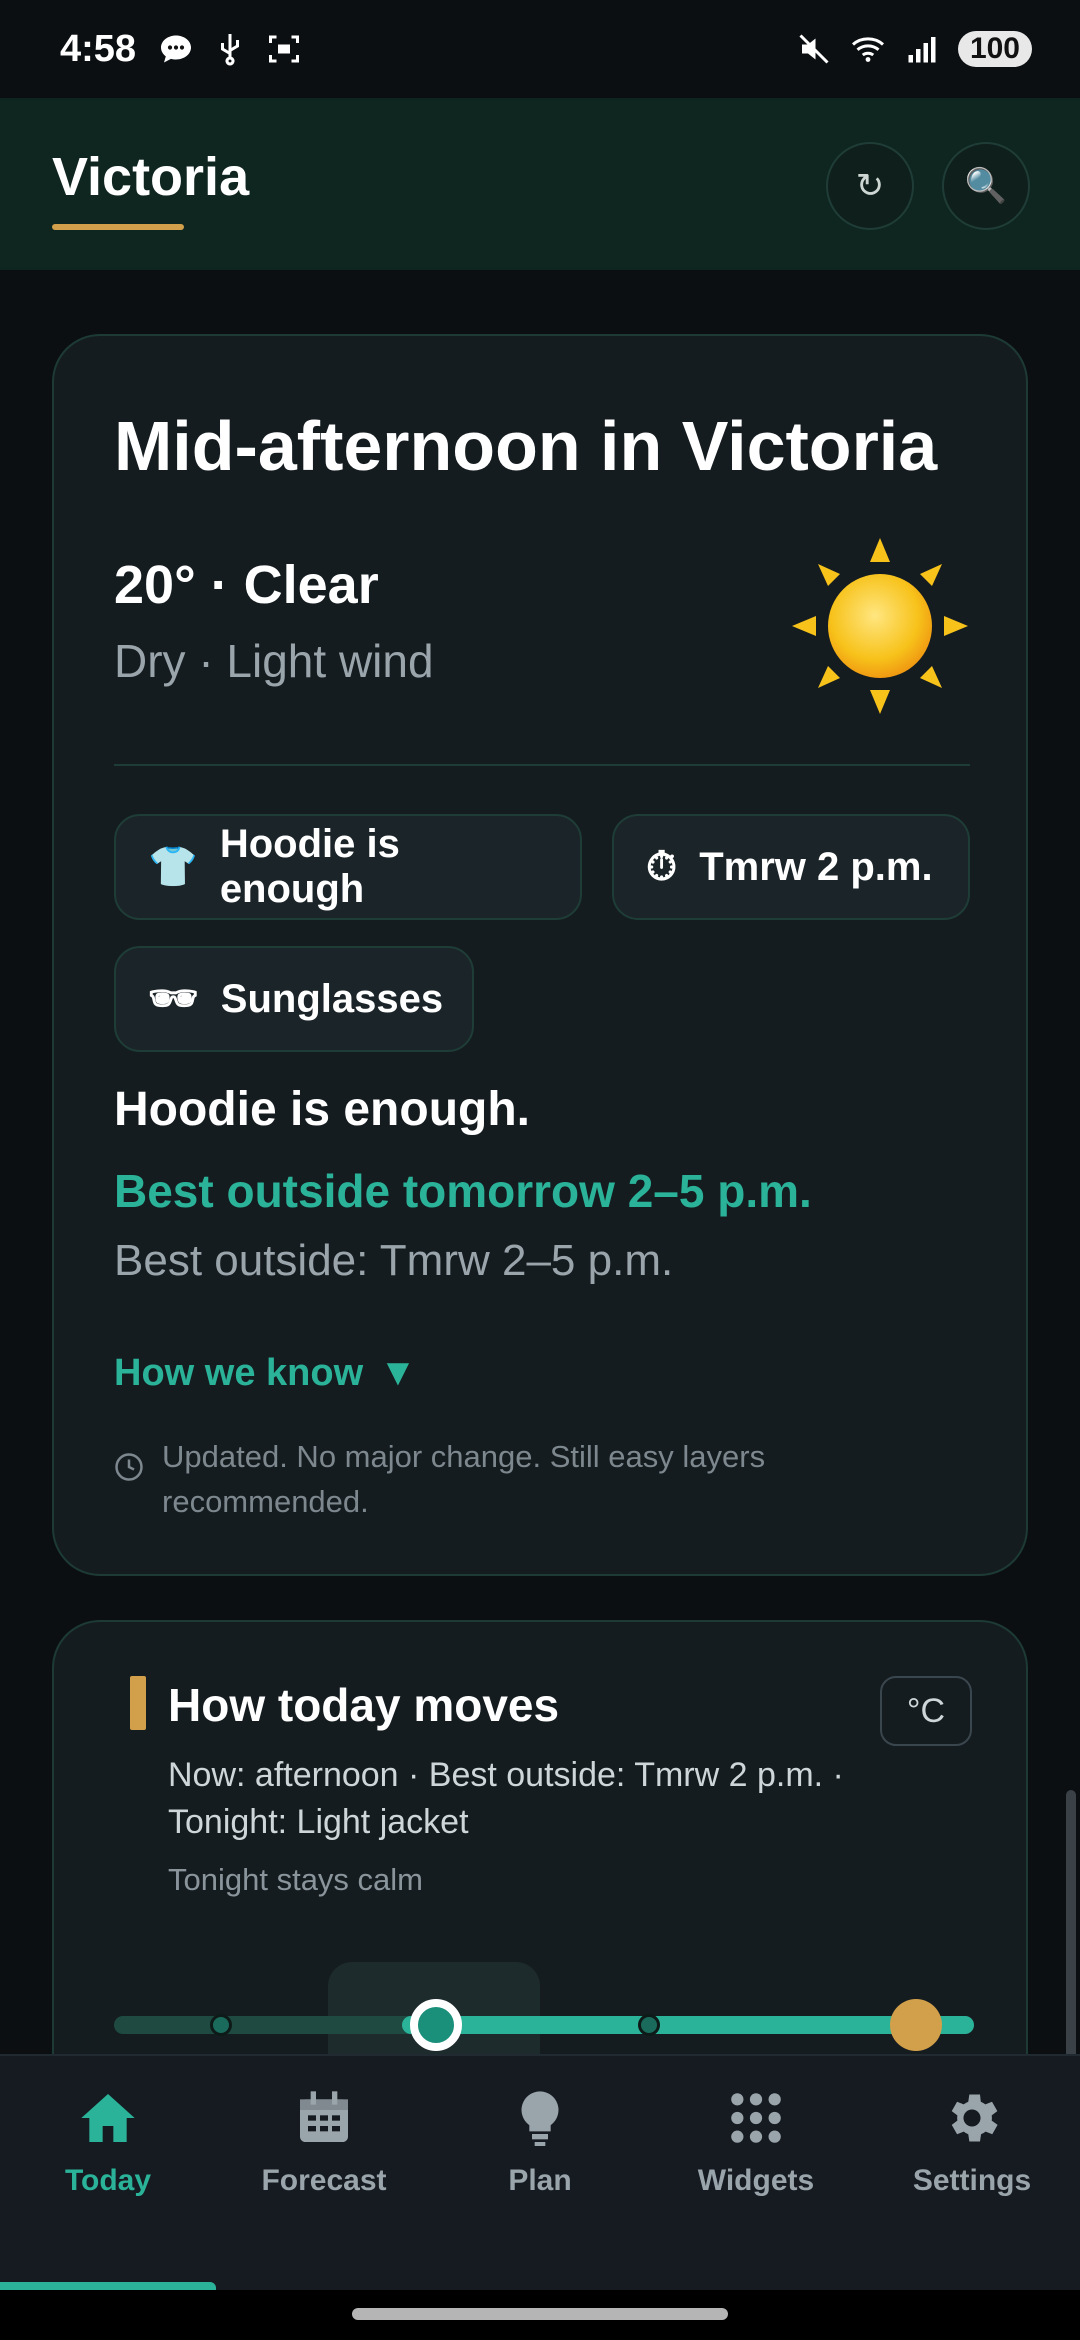 The height and width of the screenshot is (2340, 1080). I want to click on clothing-advice: Hoodie is enough., so click(322, 1109).